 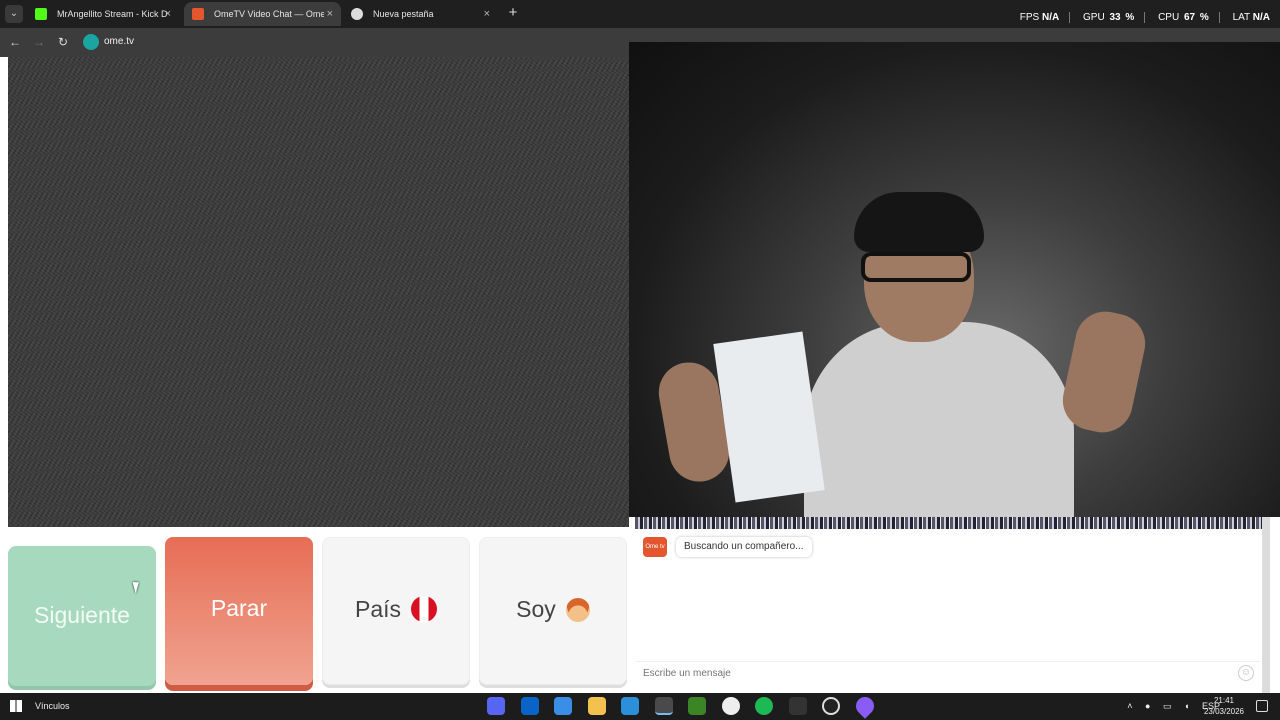 I want to click on spotify-icon, so click(x=764, y=706).